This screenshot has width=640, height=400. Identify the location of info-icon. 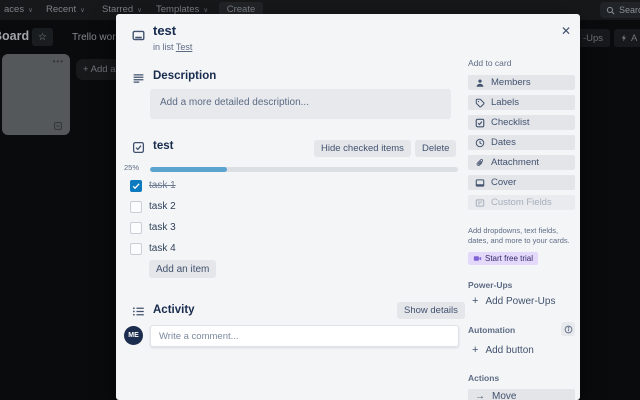
(568, 329).